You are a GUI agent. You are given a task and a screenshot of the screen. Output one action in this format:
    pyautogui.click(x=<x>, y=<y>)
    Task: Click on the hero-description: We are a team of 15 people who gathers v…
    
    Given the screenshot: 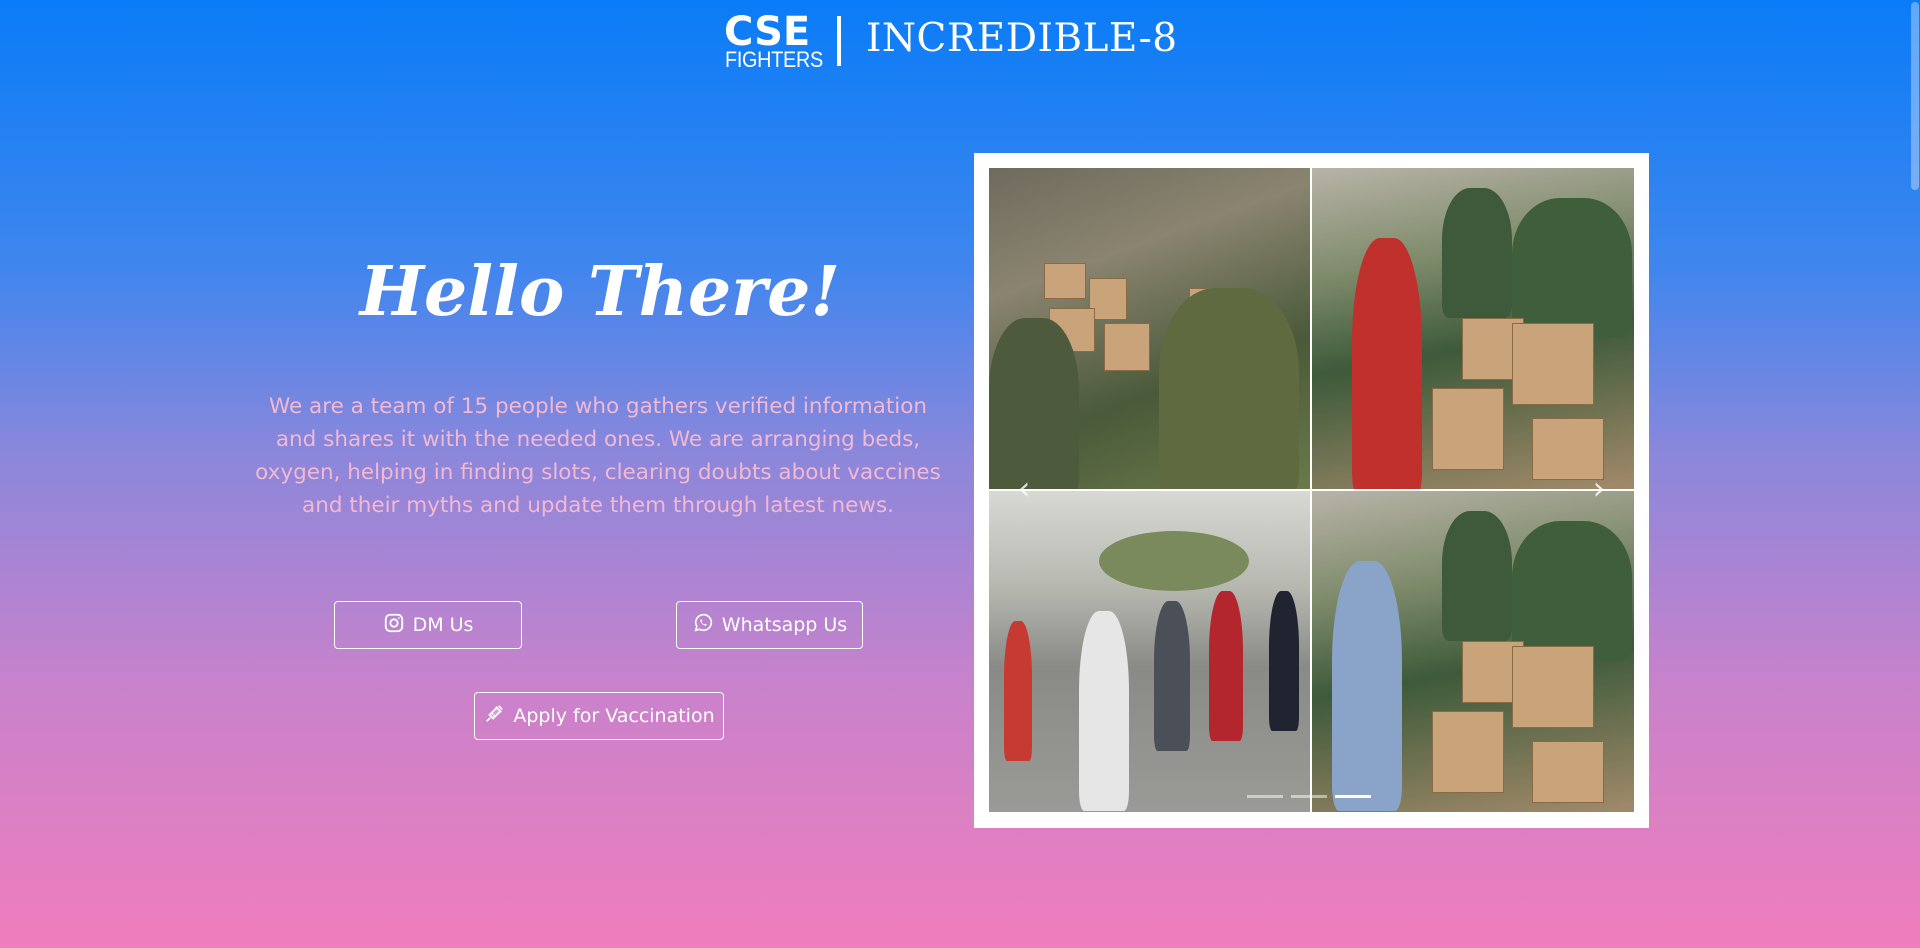 What is the action you would take?
    pyautogui.click(x=598, y=456)
    